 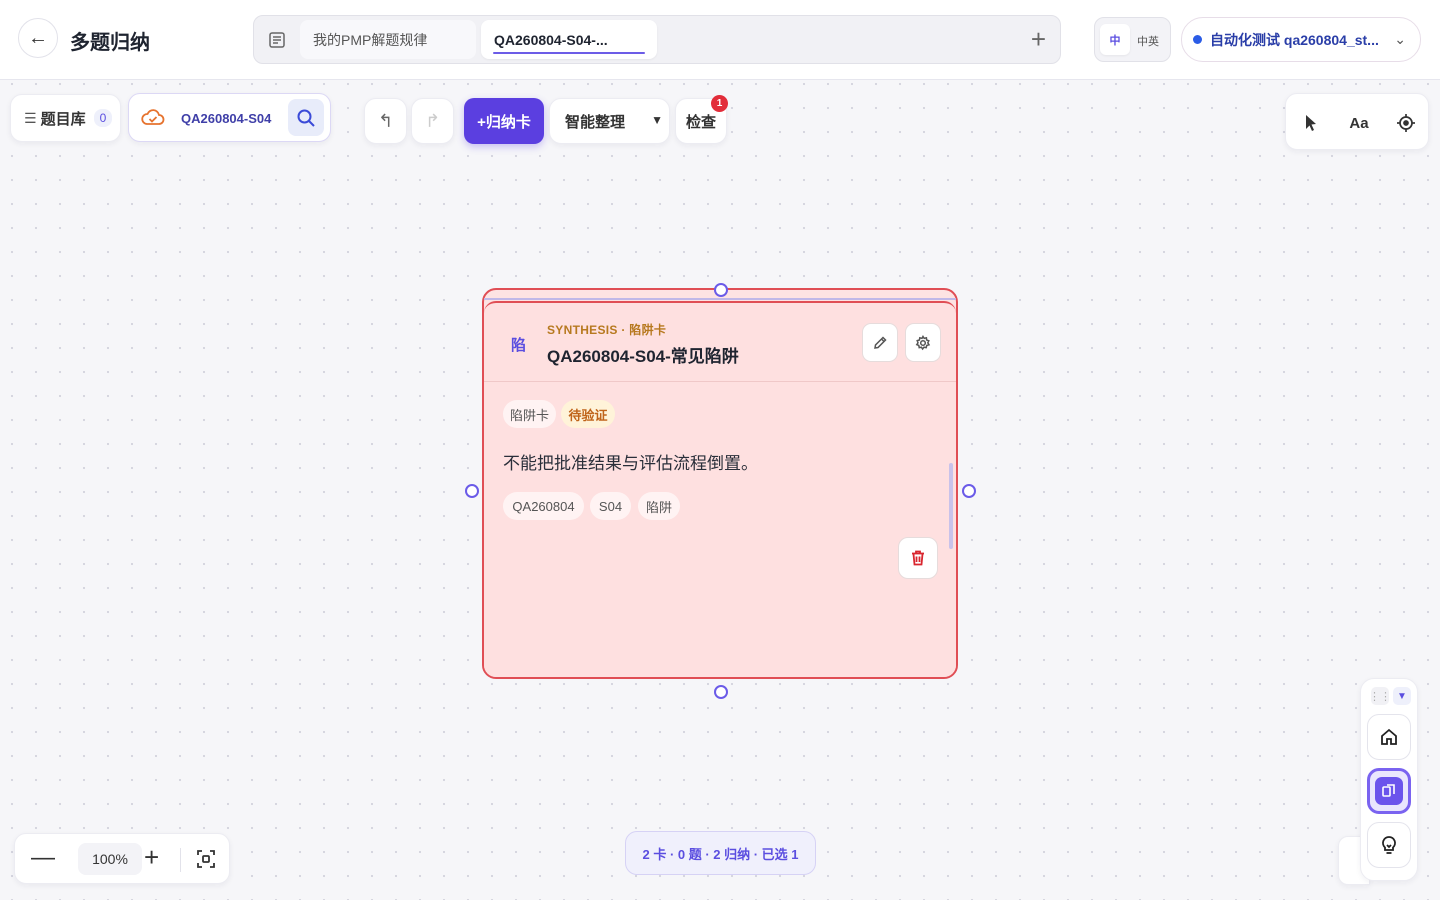 I want to click on gear-icon, so click(x=923, y=342).